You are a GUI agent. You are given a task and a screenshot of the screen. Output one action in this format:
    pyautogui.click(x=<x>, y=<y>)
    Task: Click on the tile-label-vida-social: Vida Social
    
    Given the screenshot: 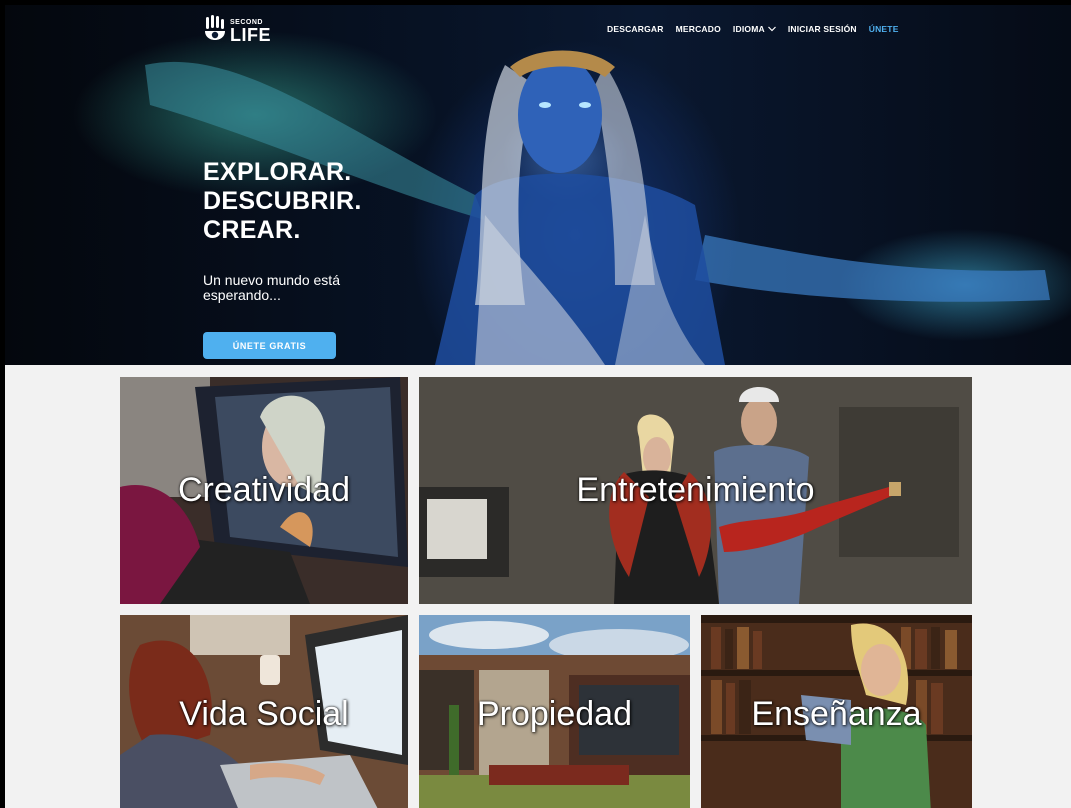 What is the action you would take?
    pyautogui.click(x=264, y=713)
    